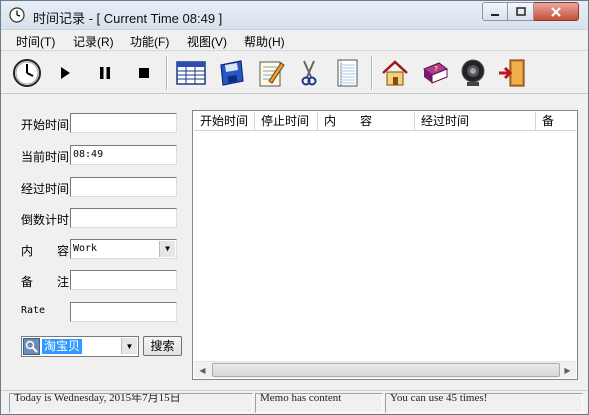 Image resolution: width=589 pixels, height=415 pixels. What do you see at coordinates (45, 282) in the screenshot?
I see `memo-label: 备 注` at bounding box center [45, 282].